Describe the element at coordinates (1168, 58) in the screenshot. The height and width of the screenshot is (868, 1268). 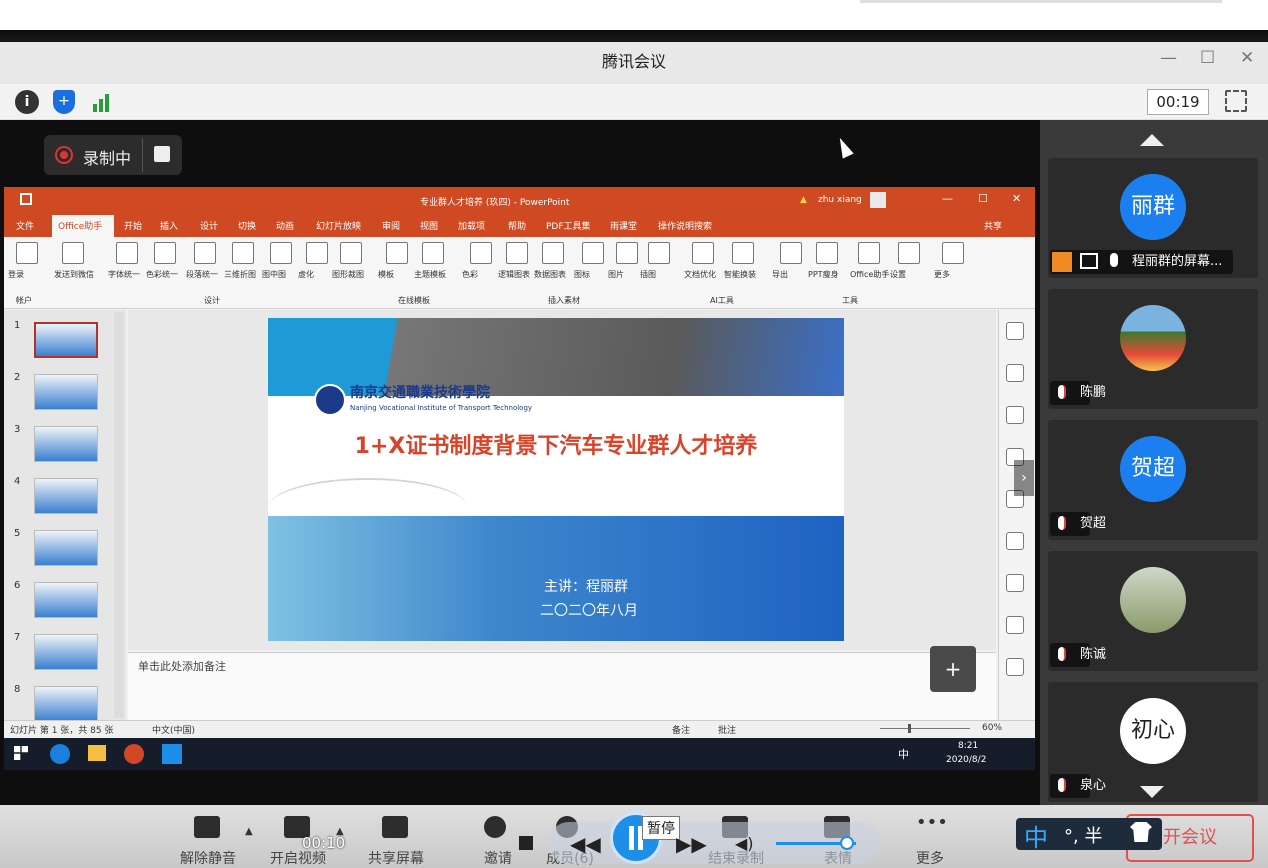
I see `minimize-button: —` at that location.